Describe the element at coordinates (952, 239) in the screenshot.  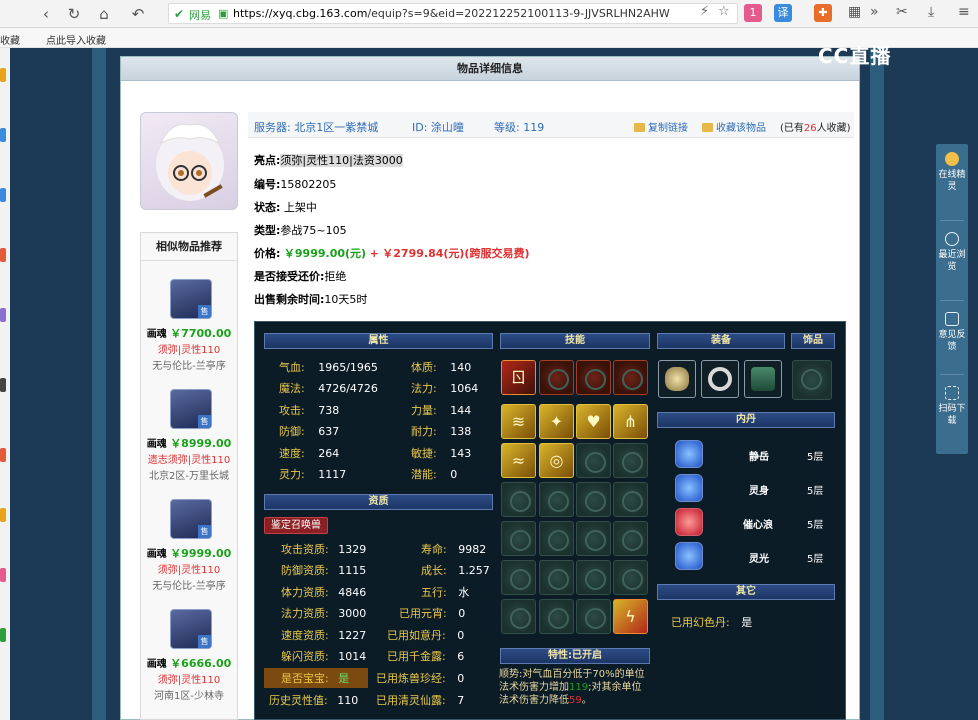
I see `clock-icon` at that location.